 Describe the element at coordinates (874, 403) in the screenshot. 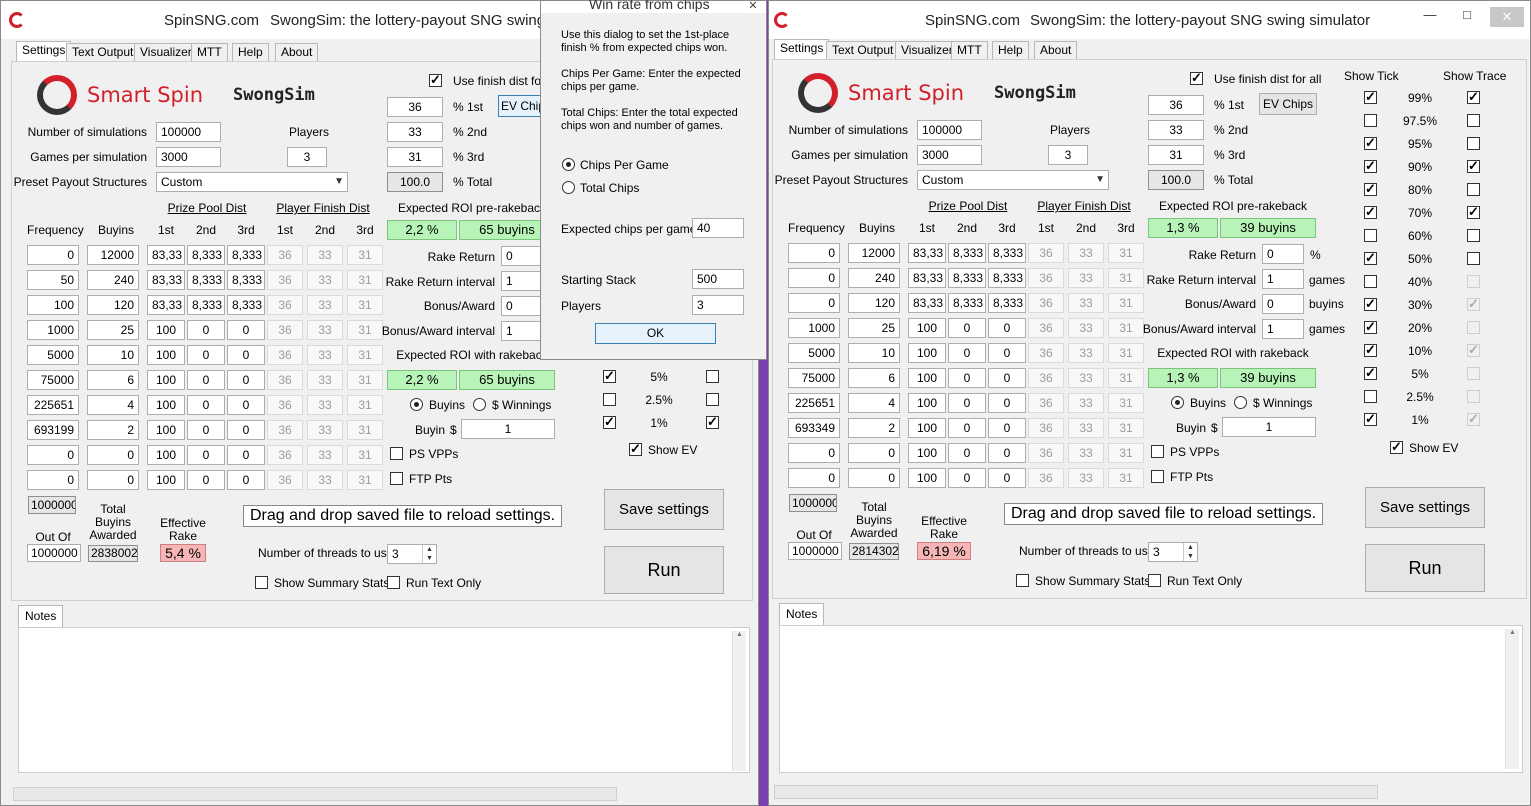

I see `buyins-input: 4` at that location.